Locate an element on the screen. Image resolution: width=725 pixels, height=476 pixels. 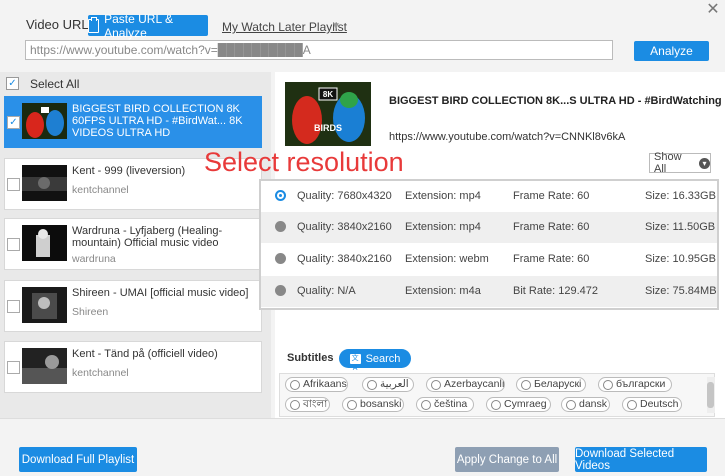
download-selected-videos-button: Download Selected Videos is located at coordinates (641, 459).